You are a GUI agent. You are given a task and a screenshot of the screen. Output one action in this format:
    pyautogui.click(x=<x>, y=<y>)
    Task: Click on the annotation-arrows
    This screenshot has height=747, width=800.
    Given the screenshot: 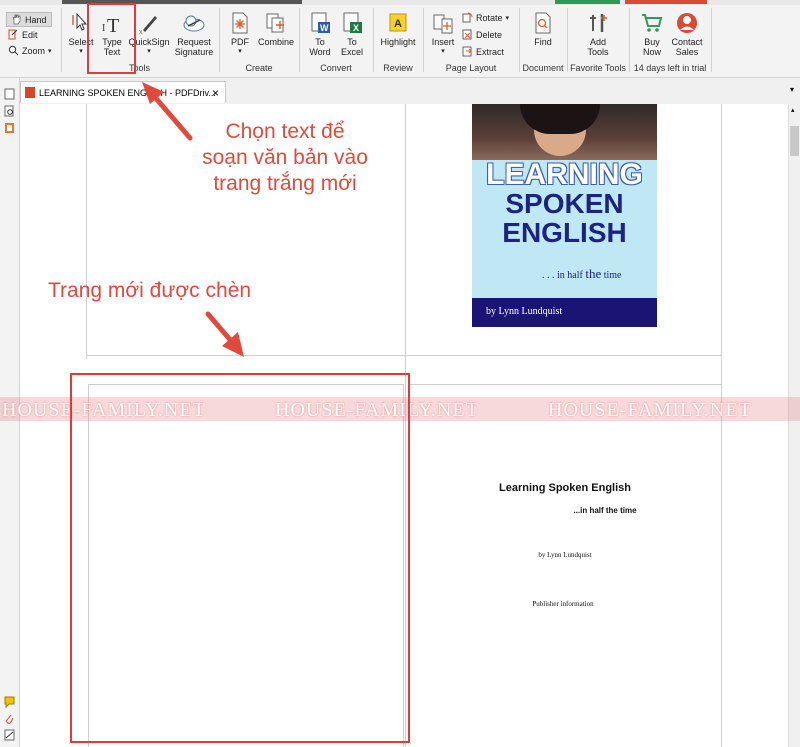 What is the action you would take?
    pyautogui.click(x=193, y=219)
    